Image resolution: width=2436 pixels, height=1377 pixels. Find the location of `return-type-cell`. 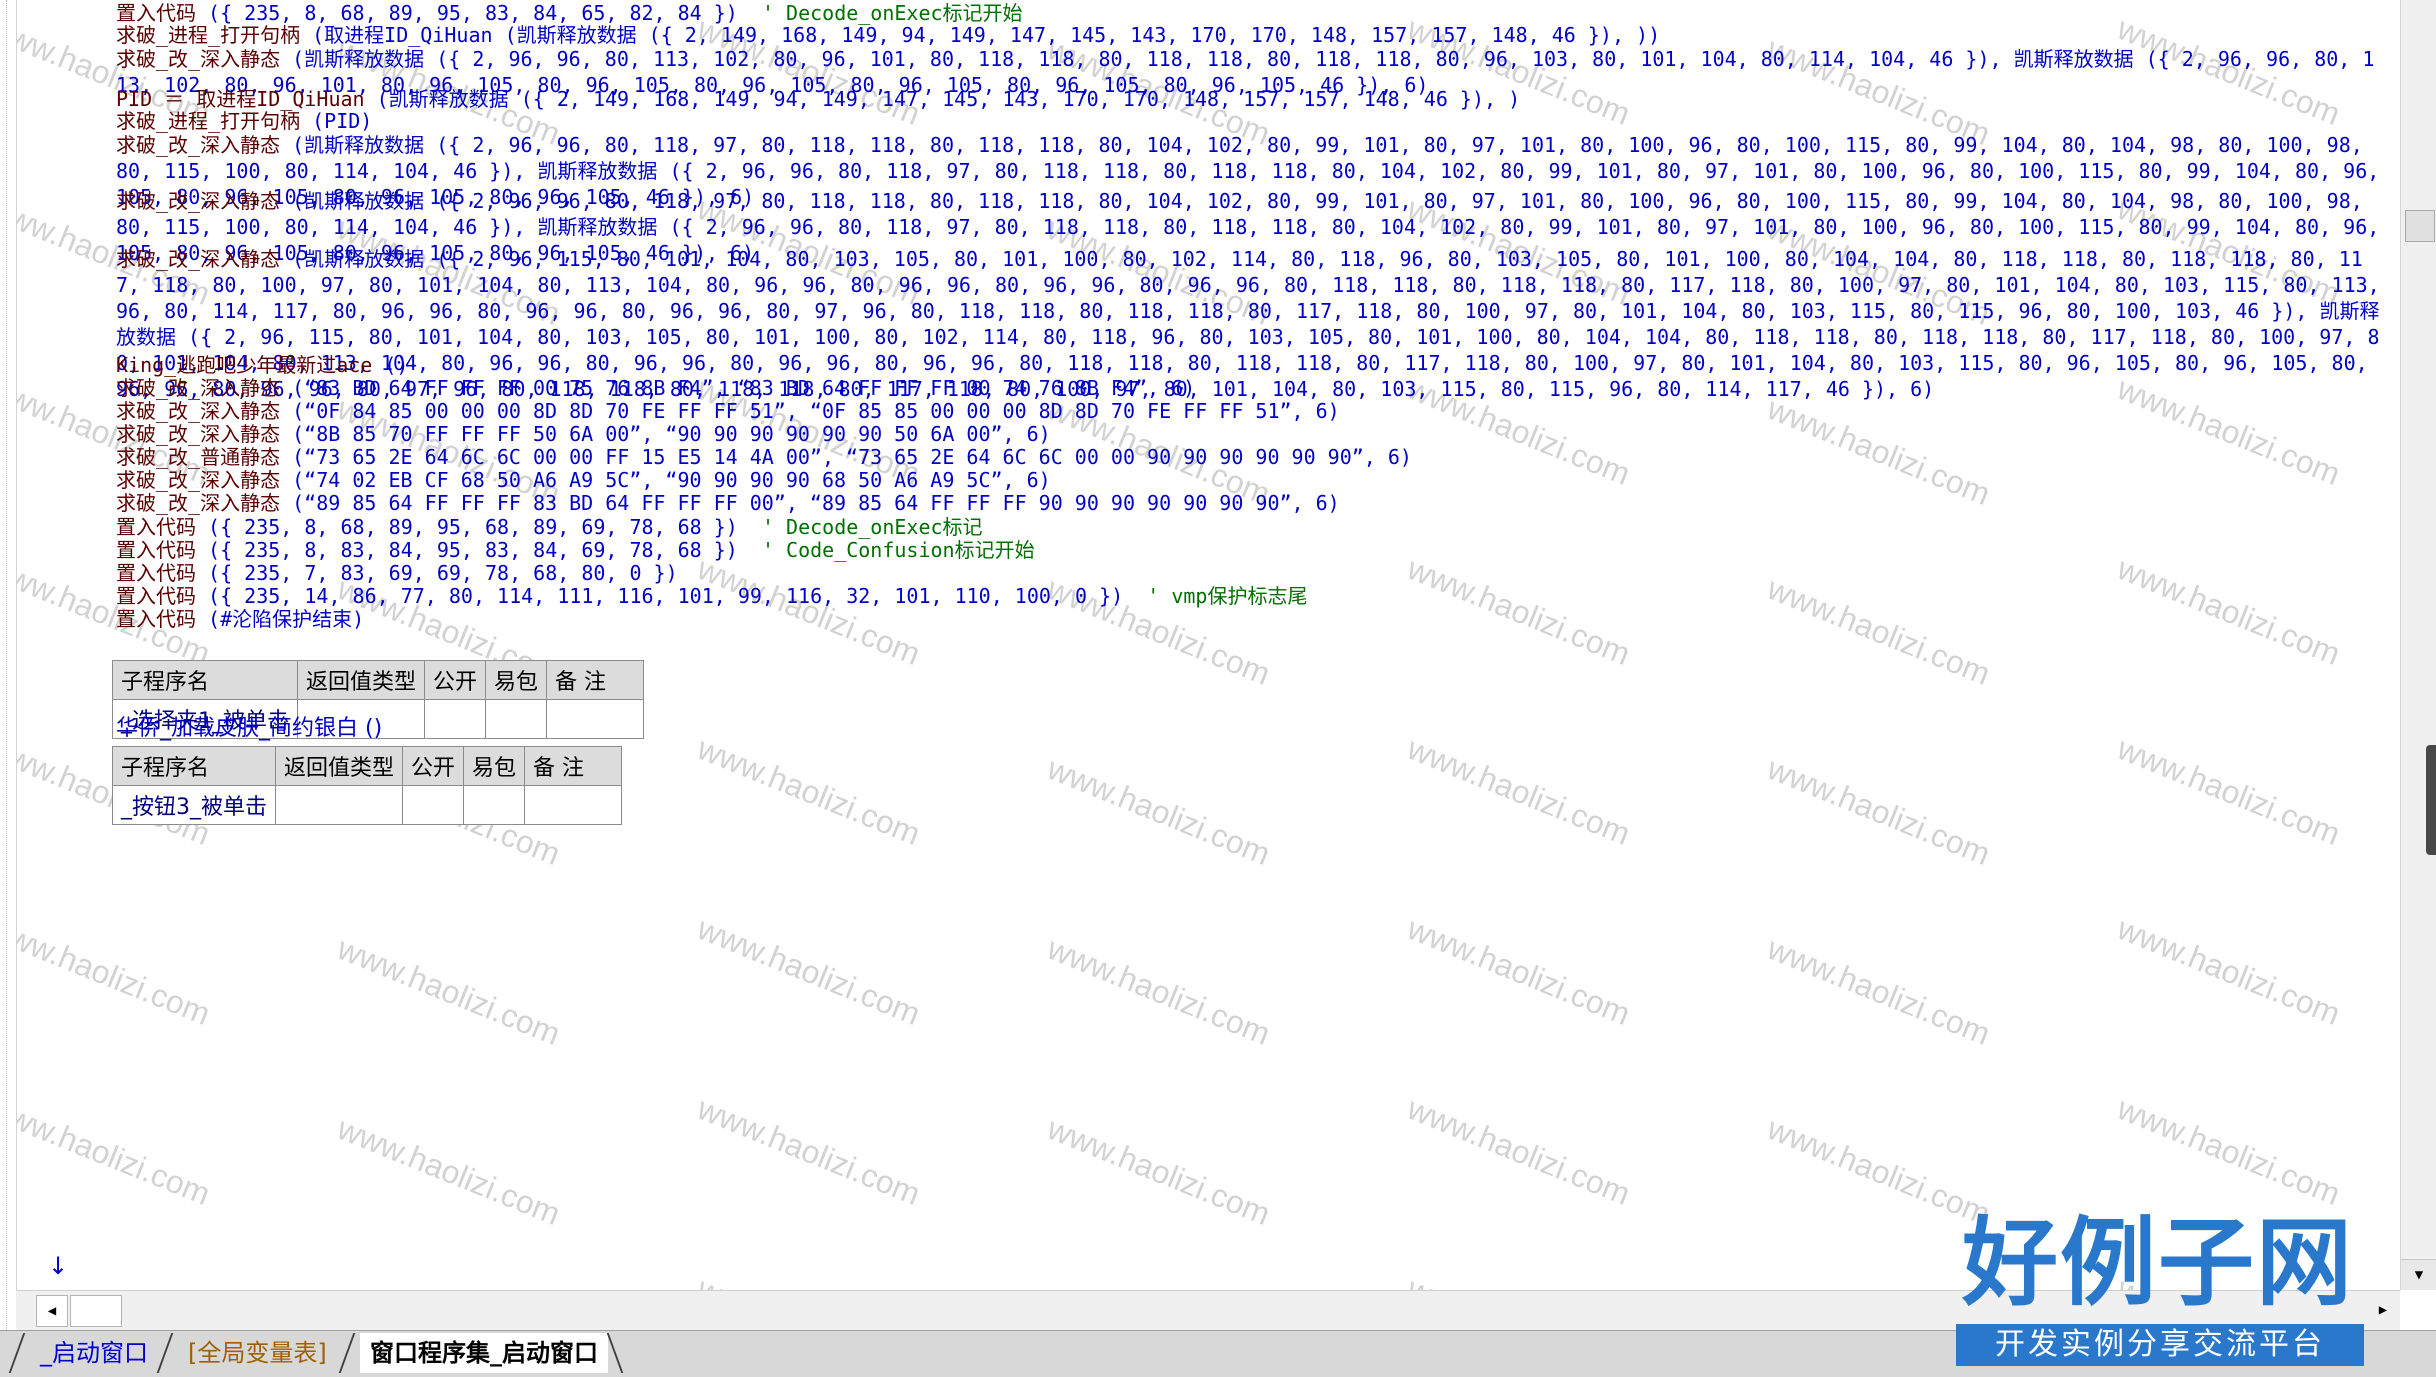

return-type-cell is located at coordinates (339, 805).